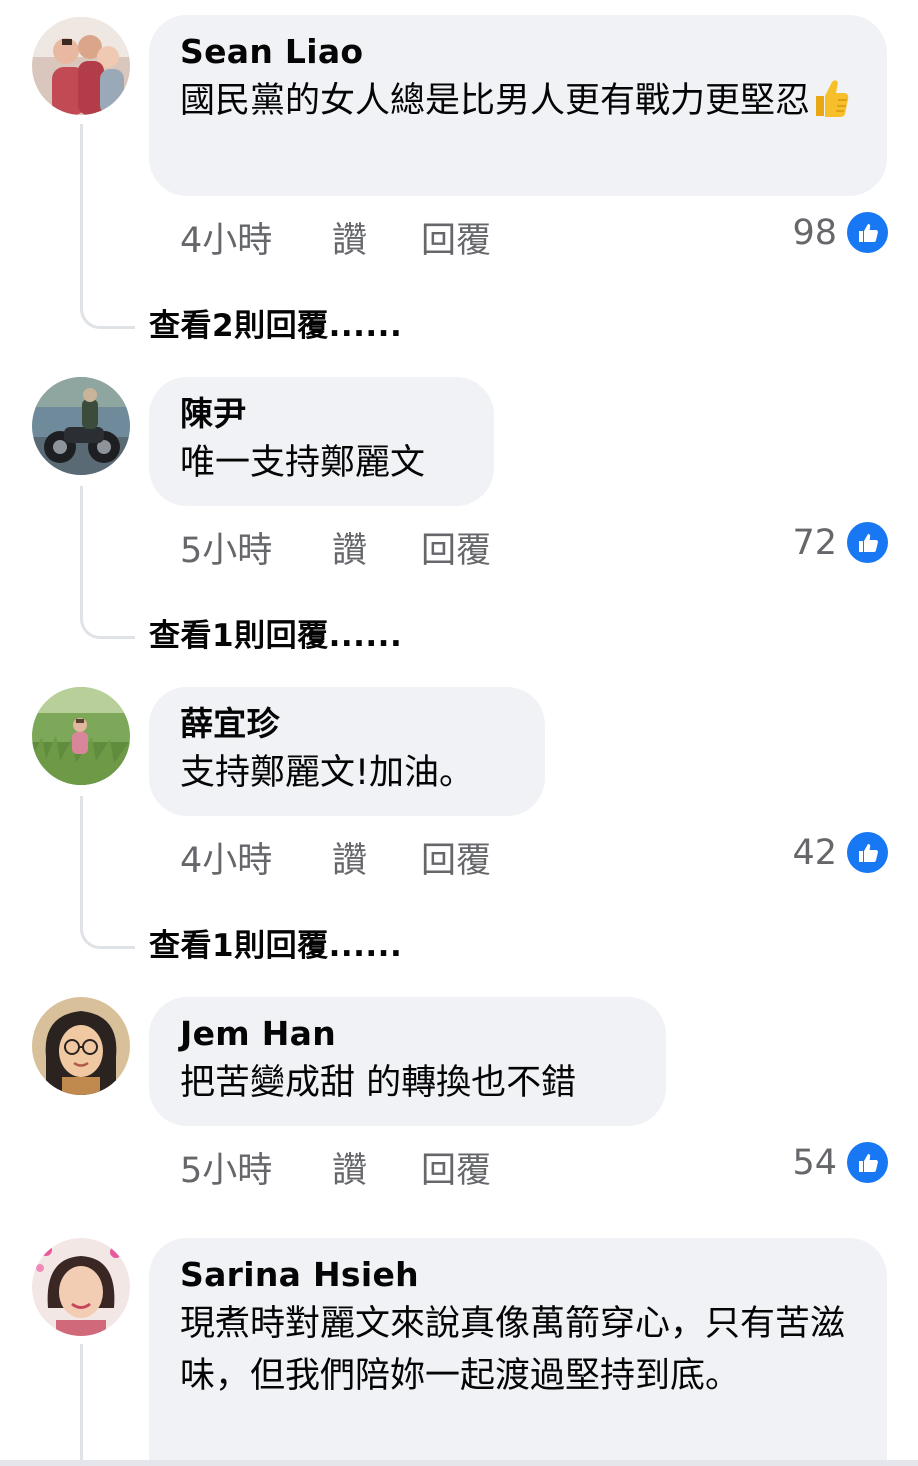 The image size is (918, 1466). I want to click on reaction-count: 72, so click(814, 542).